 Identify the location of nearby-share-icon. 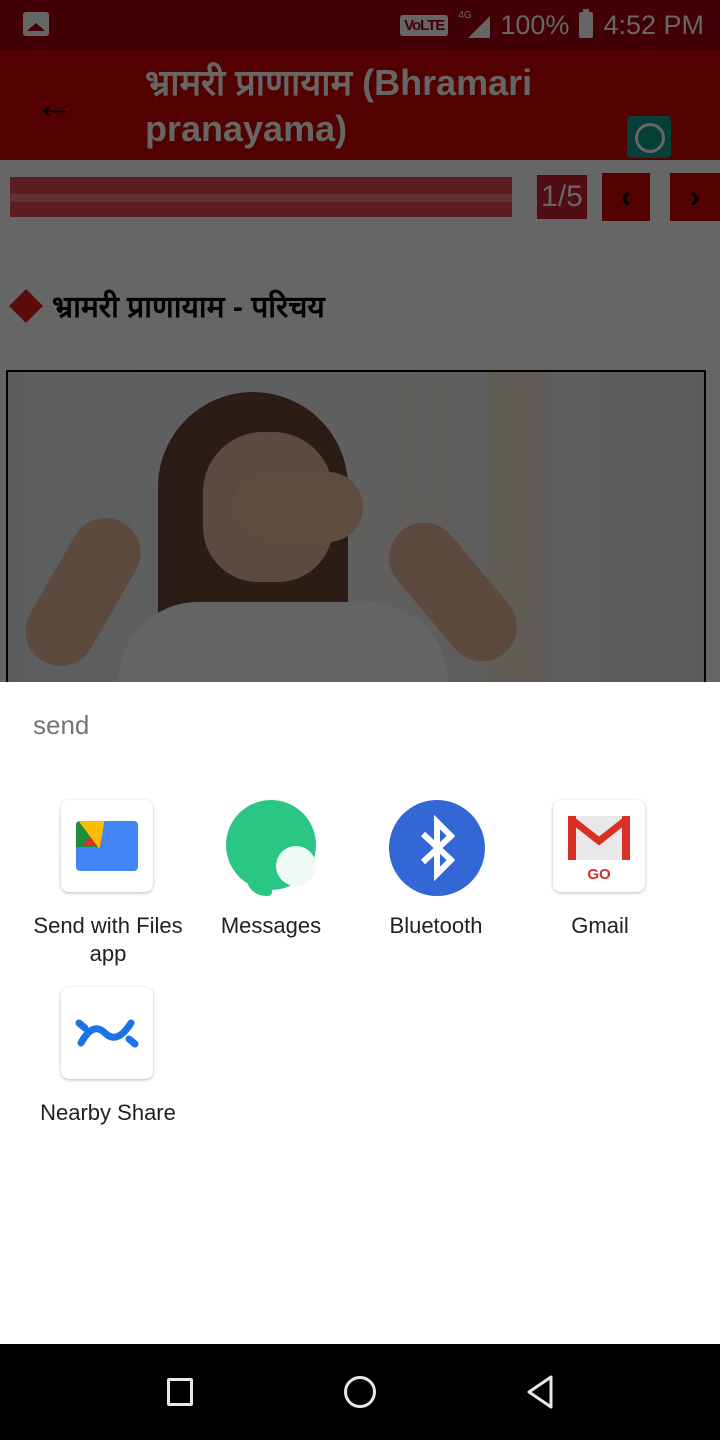
(107, 1033).